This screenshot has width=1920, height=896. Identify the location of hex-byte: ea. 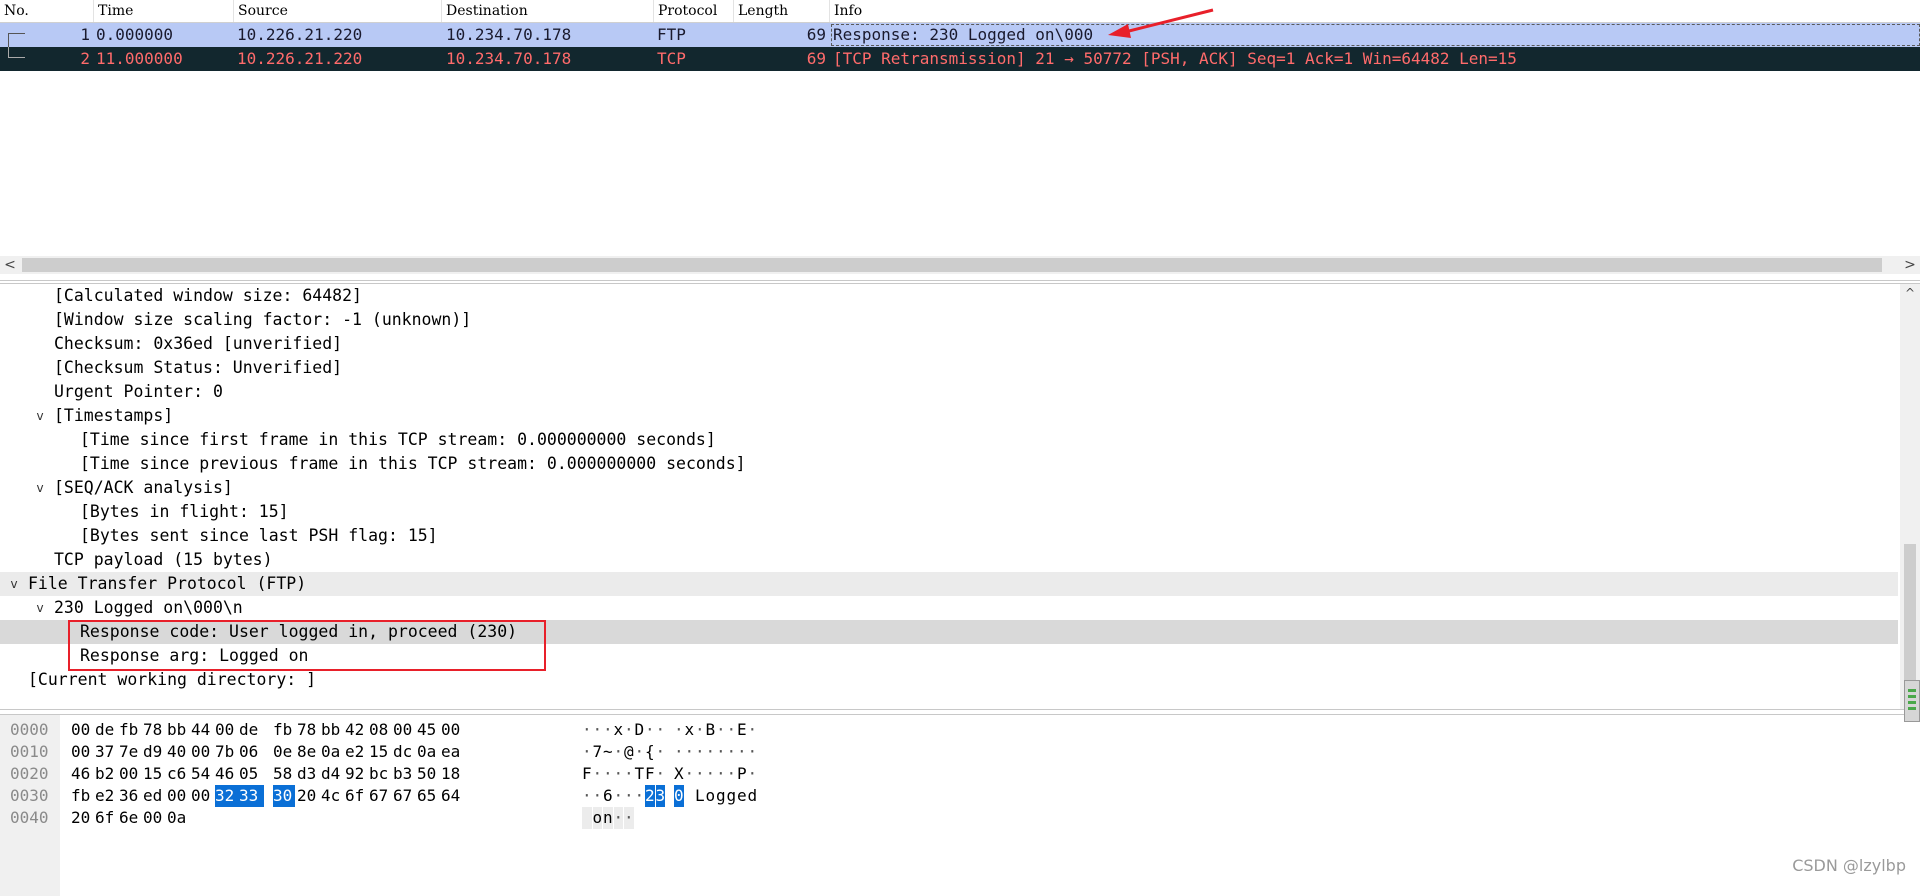
(452, 752).